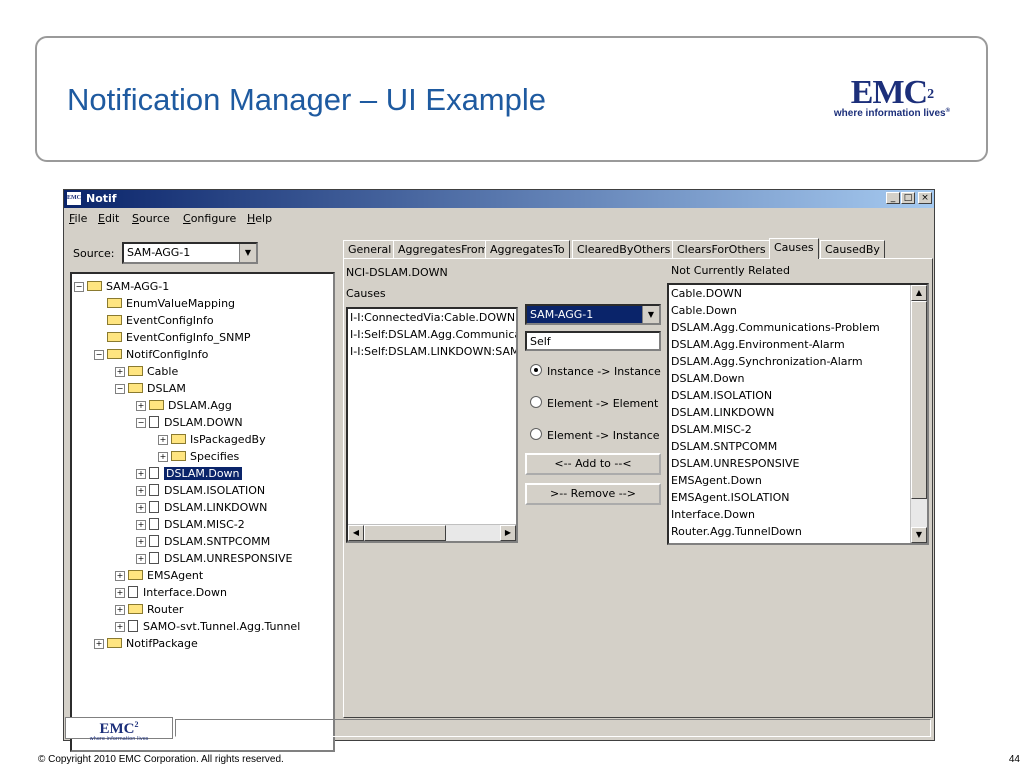 The width and height of the screenshot is (1024, 768). What do you see at coordinates (189, 473) in the screenshot?
I see `tree-node-selected: + DSLAM.Down` at bounding box center [189, 473].